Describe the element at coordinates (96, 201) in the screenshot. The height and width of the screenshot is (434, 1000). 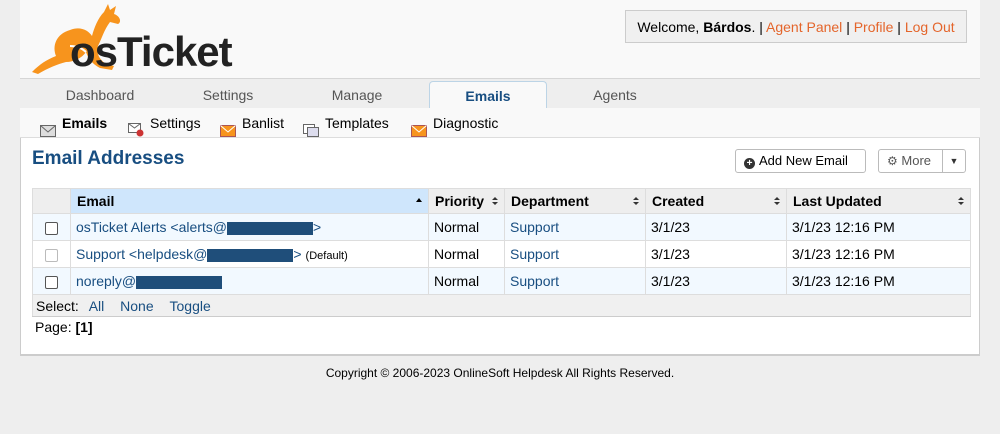
I see `column-label: Email` at that location.